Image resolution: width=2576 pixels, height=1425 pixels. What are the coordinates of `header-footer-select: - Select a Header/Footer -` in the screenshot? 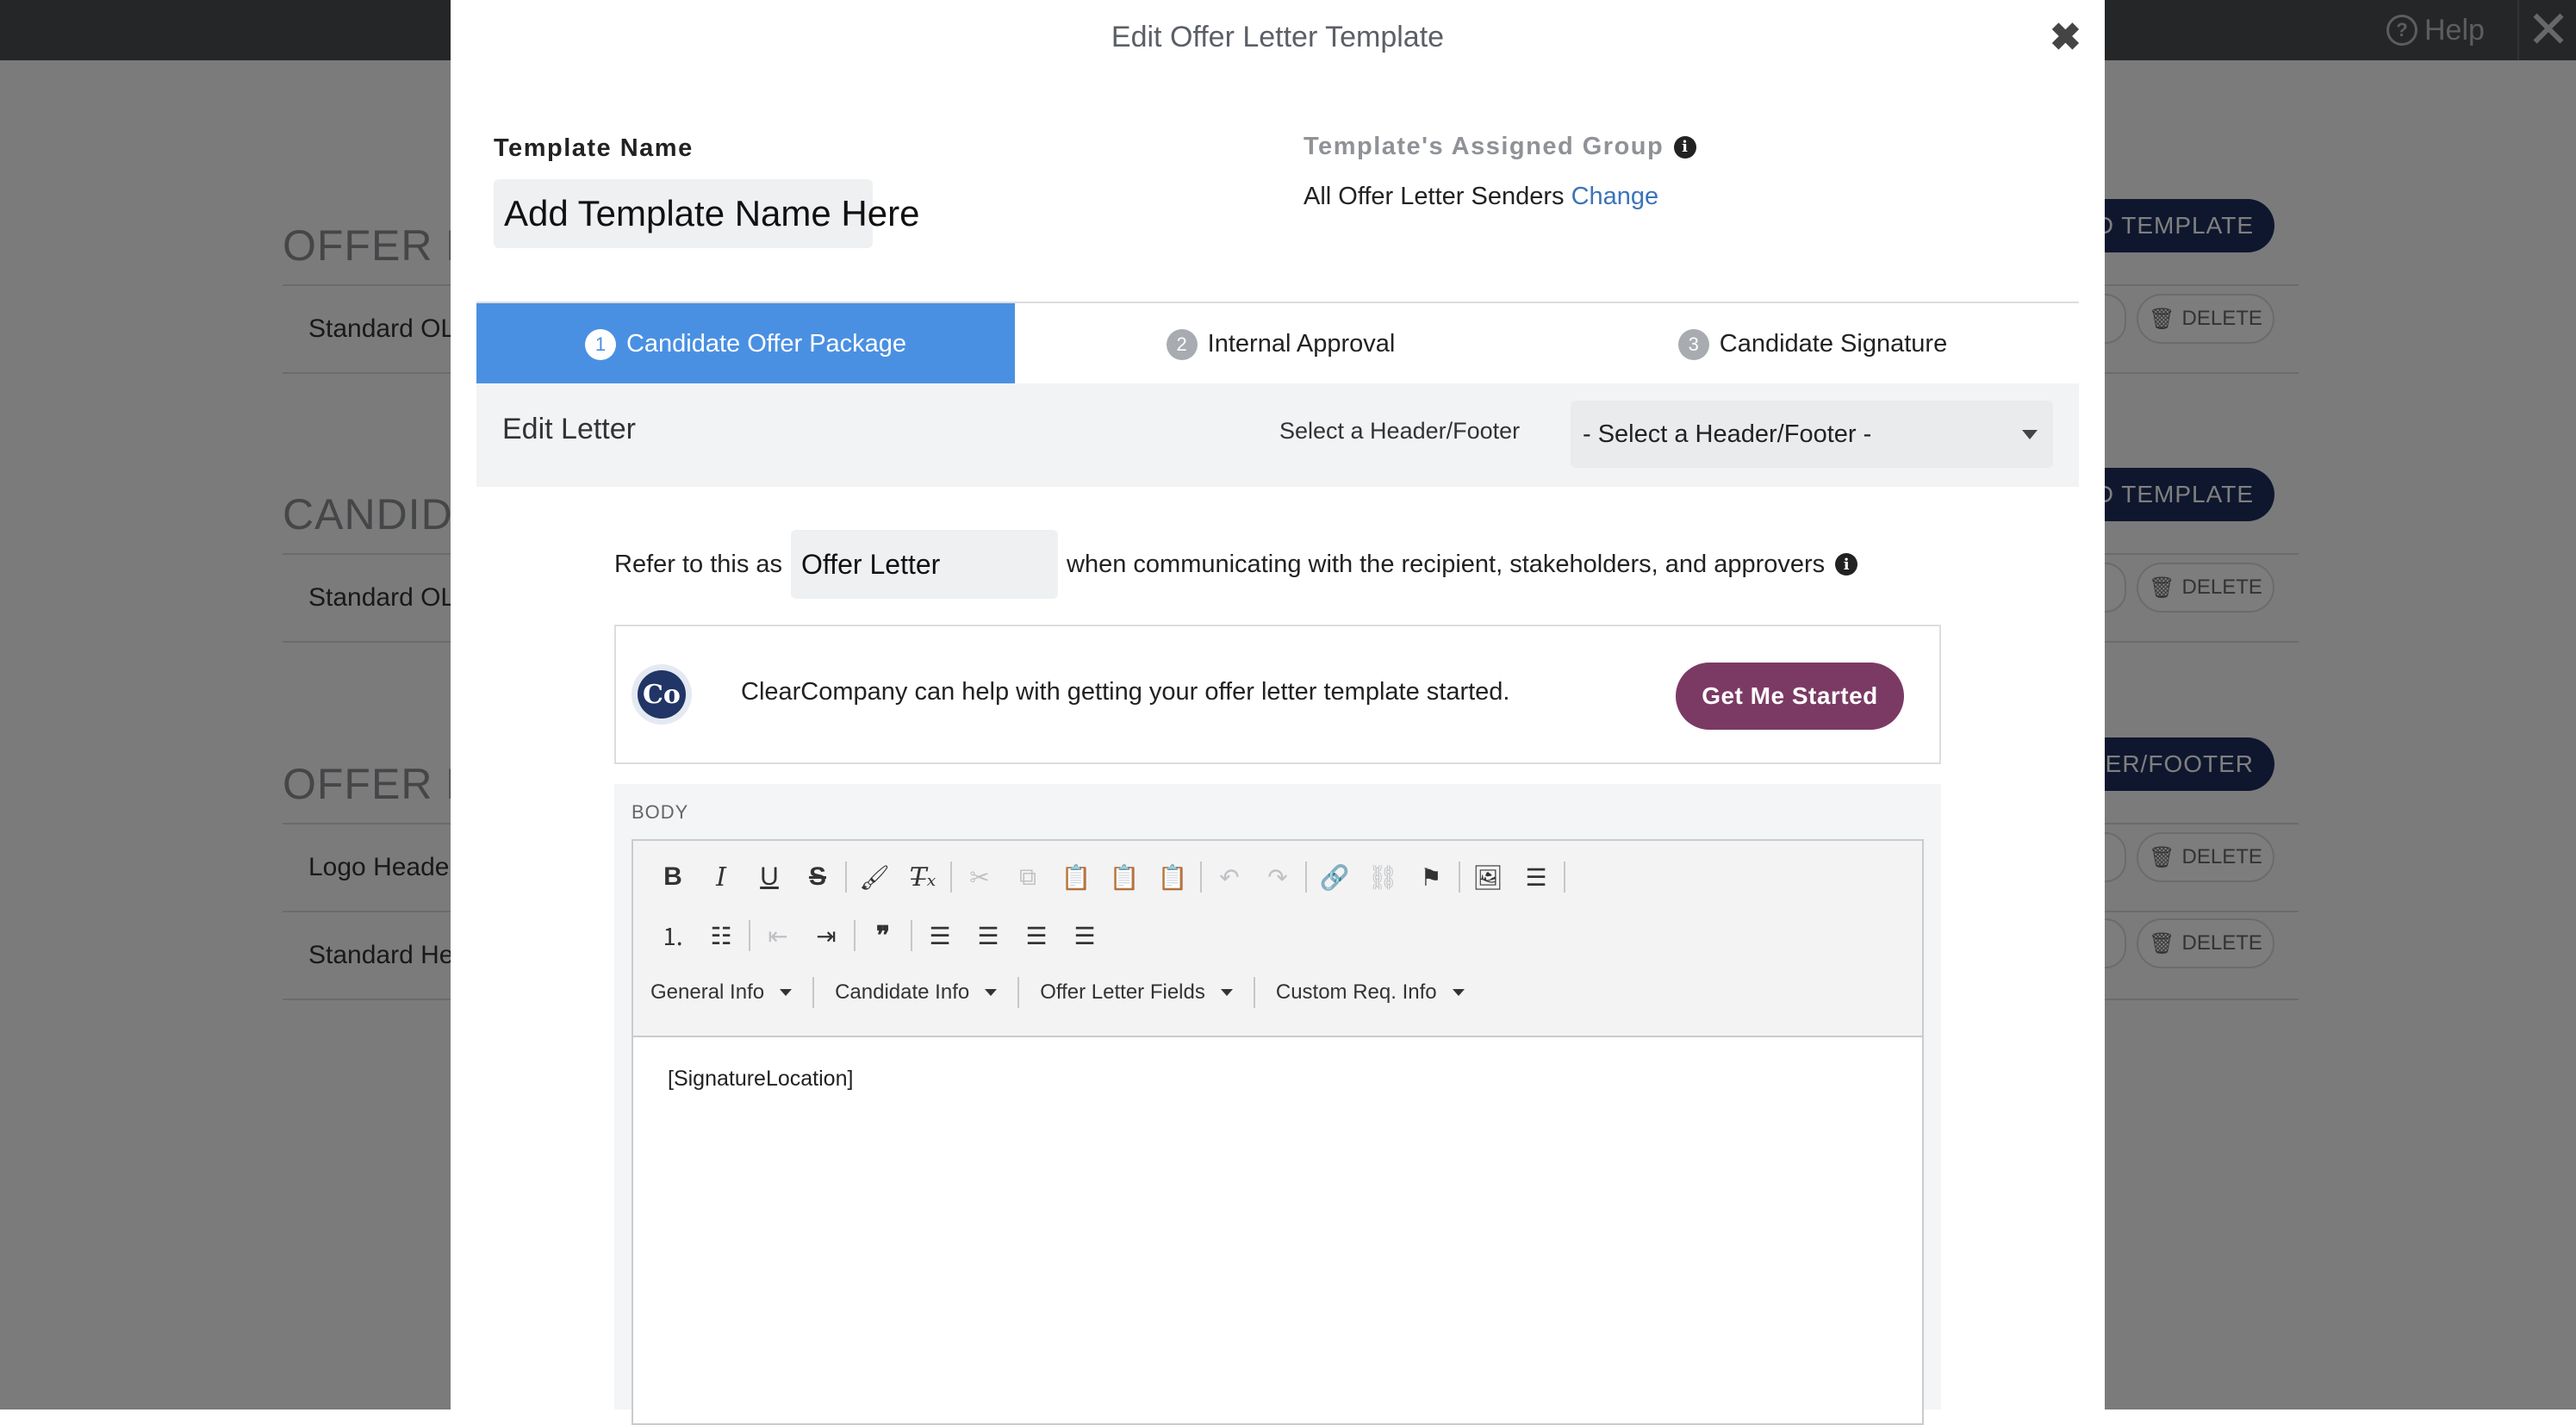 It's located at (1812, 435).